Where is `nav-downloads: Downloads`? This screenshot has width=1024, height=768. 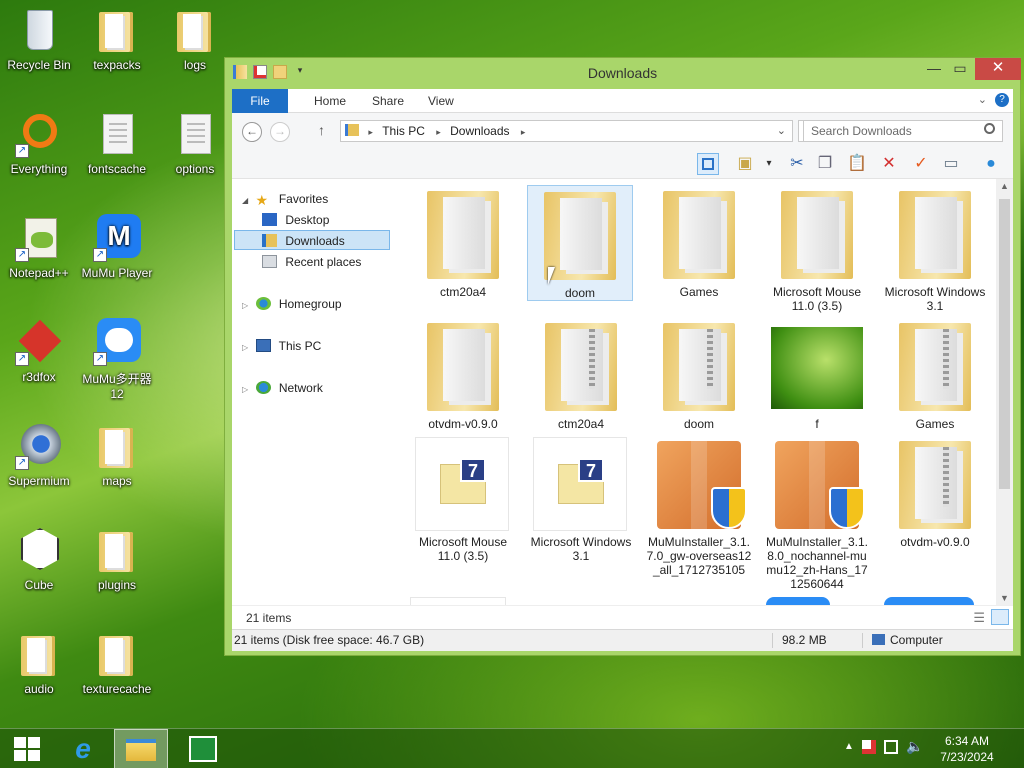
nav-downloads: Downloads is located at coordinates (312, 240).